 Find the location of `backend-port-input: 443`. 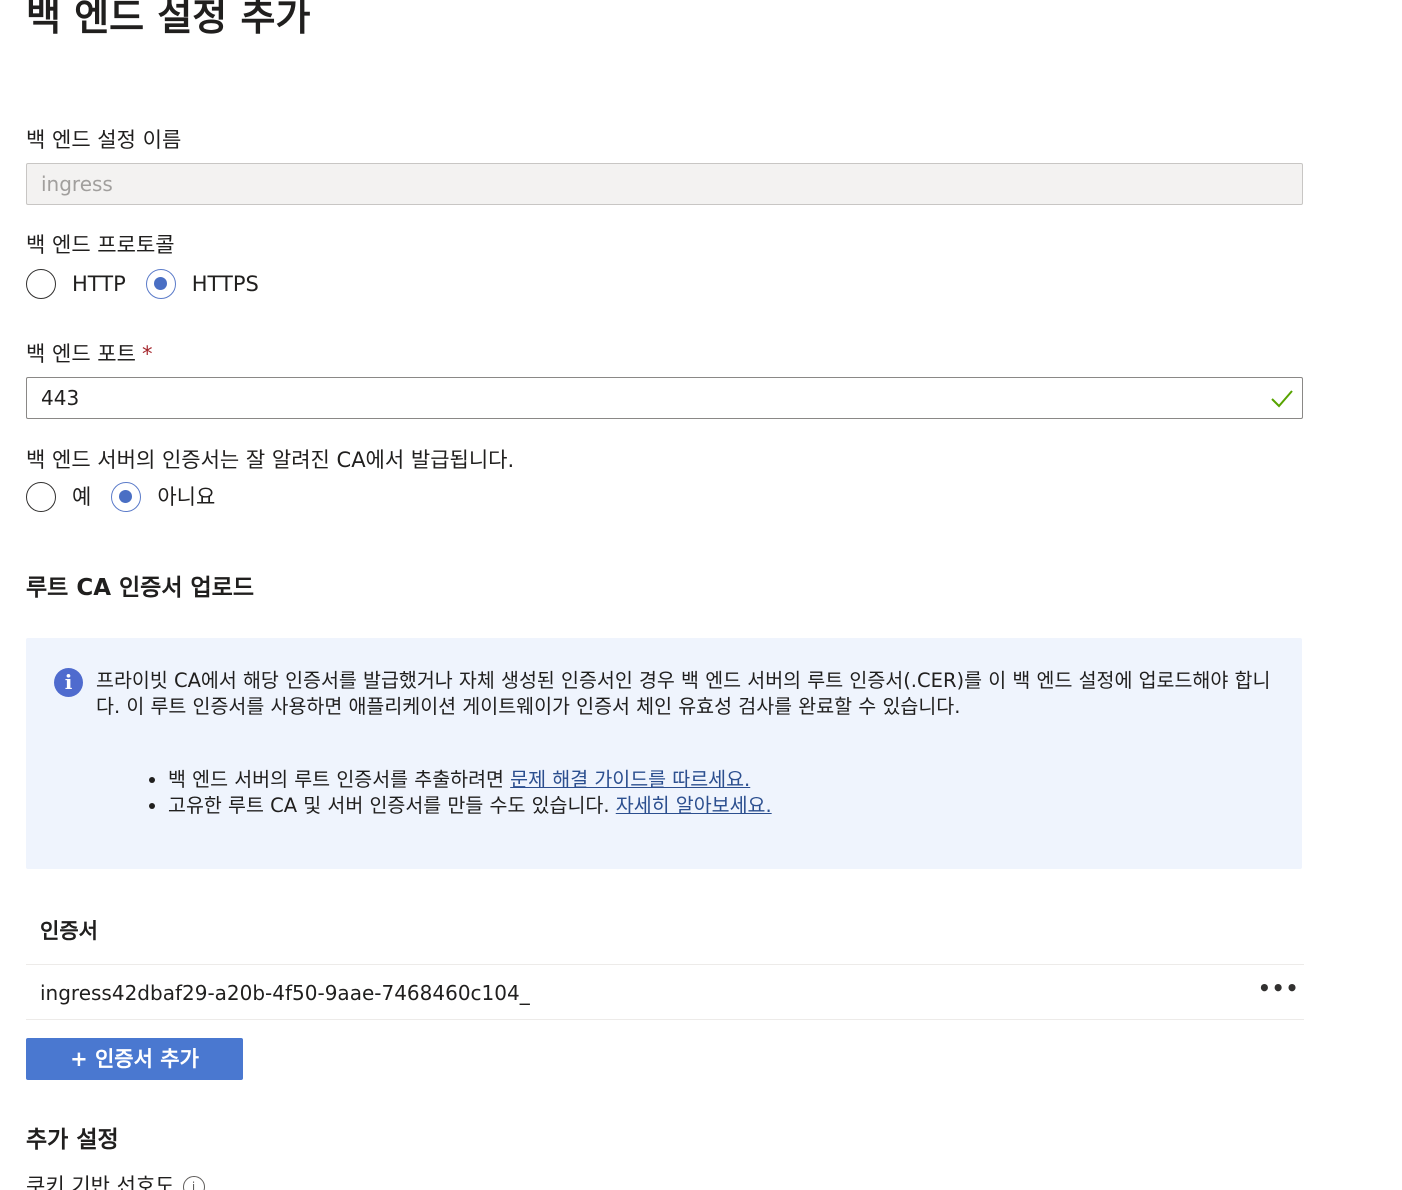

backend-port-input: 443 is located at coordinates (664, 398).